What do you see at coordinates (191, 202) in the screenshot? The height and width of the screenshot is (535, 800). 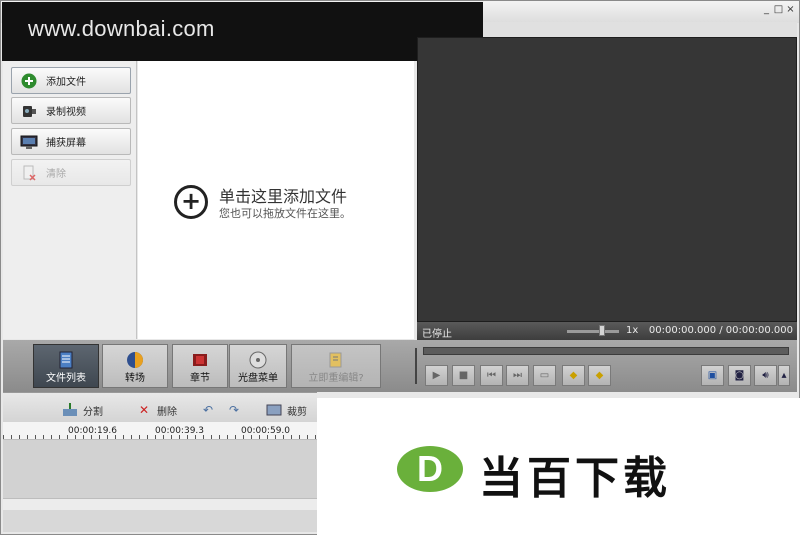 I see `add-circle-icon: +` at bounding box center [191, 202].